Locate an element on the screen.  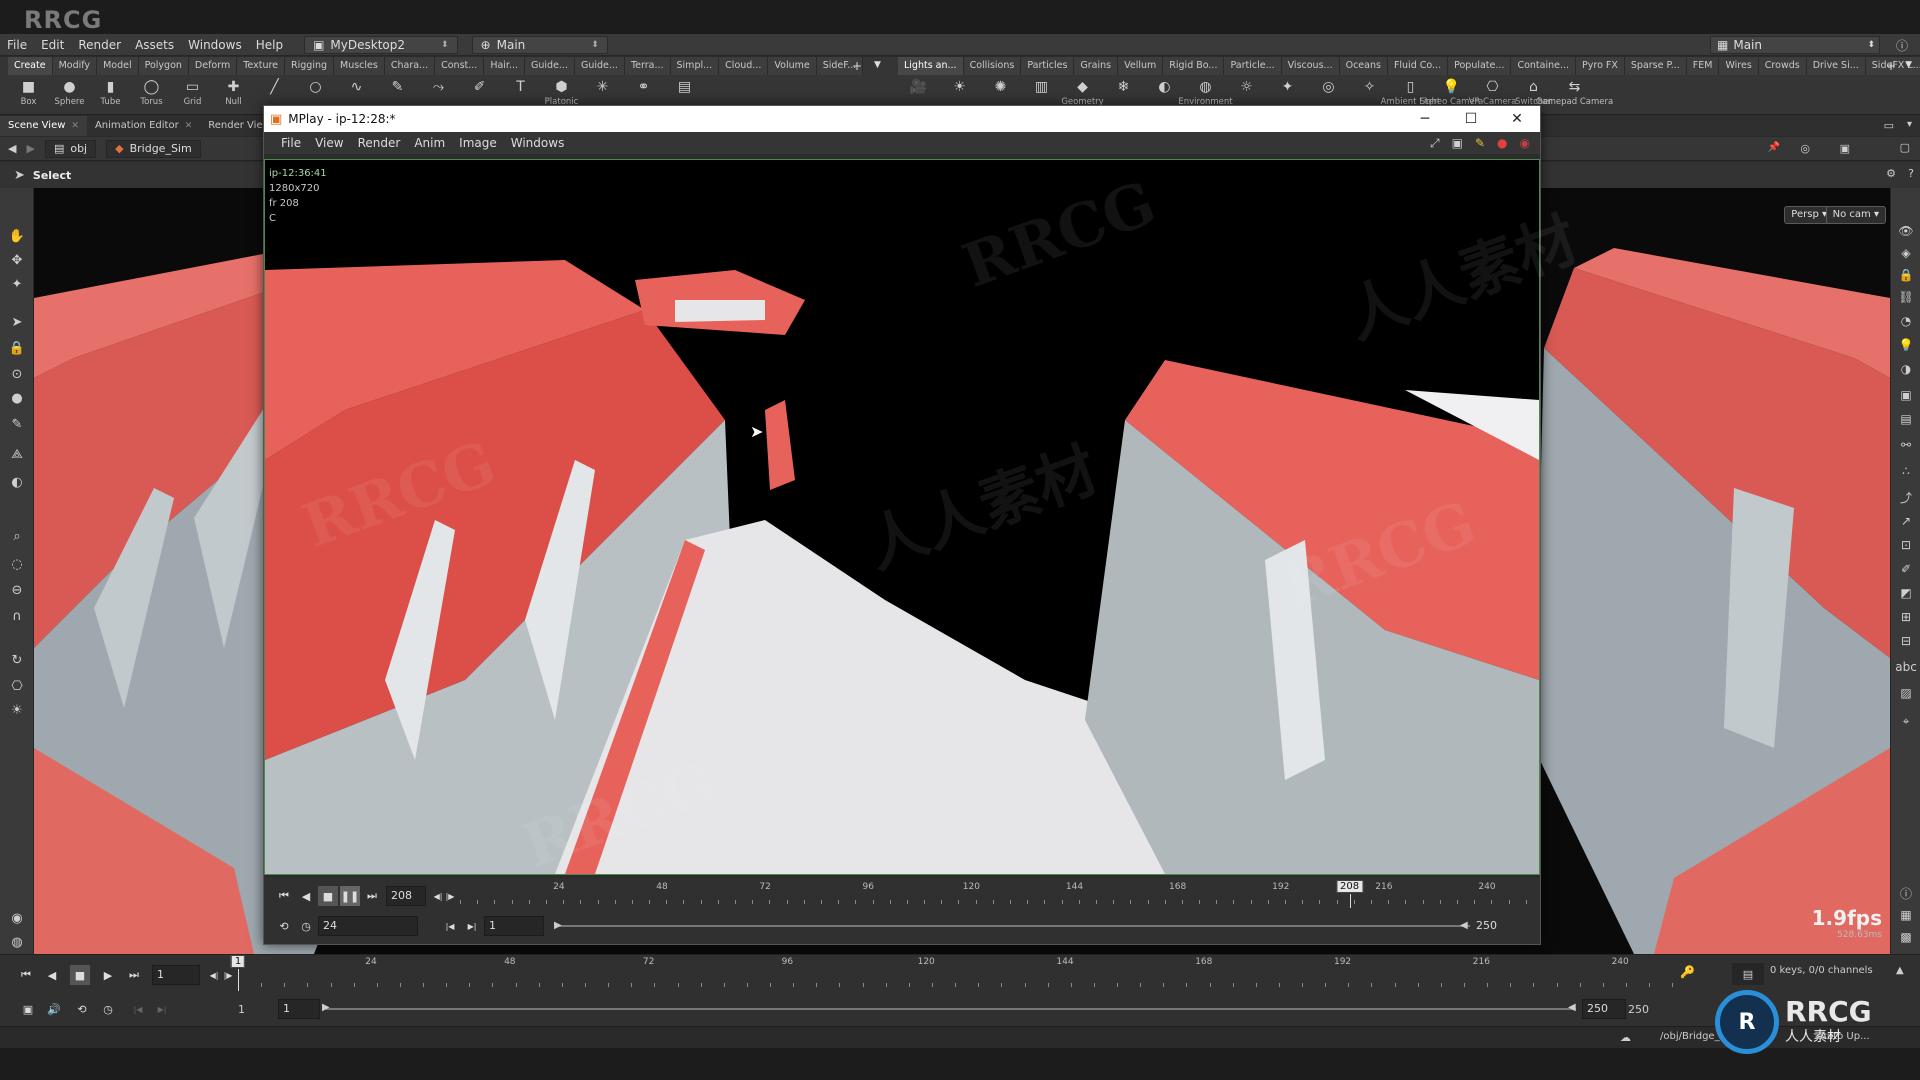
range-start-button: |◀ is located at coordinates (138, 1009).